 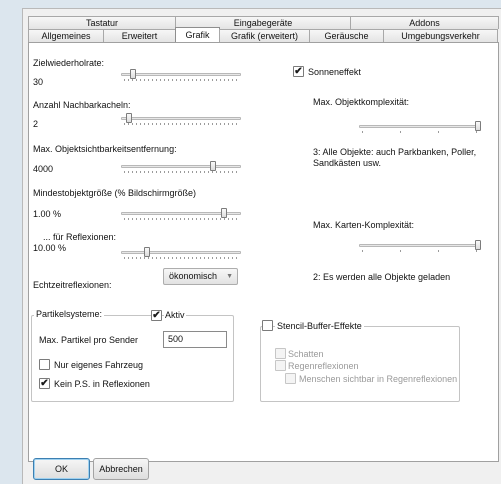 What do you see at coordinates (139, 35) in the screenshot?
I see `tab-erweitert: Erweitert` at bounding box center [139, 35].